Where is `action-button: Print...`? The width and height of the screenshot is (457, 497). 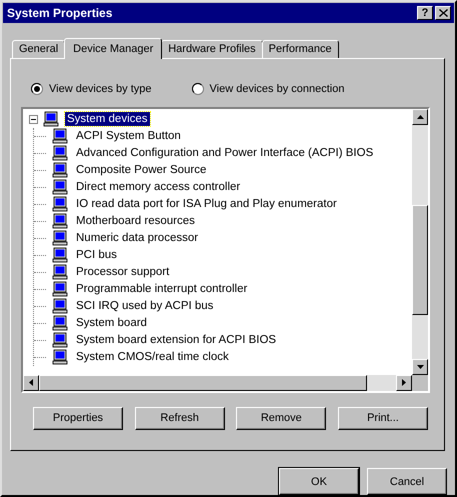
action-button: Print... is located at coordinates (383, 418).